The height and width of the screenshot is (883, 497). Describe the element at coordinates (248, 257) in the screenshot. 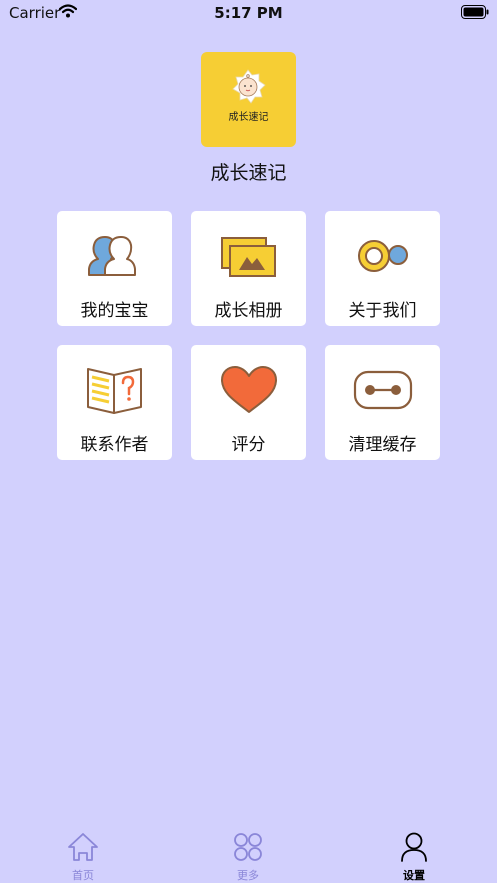

I see `photo-album-icon` at that location.